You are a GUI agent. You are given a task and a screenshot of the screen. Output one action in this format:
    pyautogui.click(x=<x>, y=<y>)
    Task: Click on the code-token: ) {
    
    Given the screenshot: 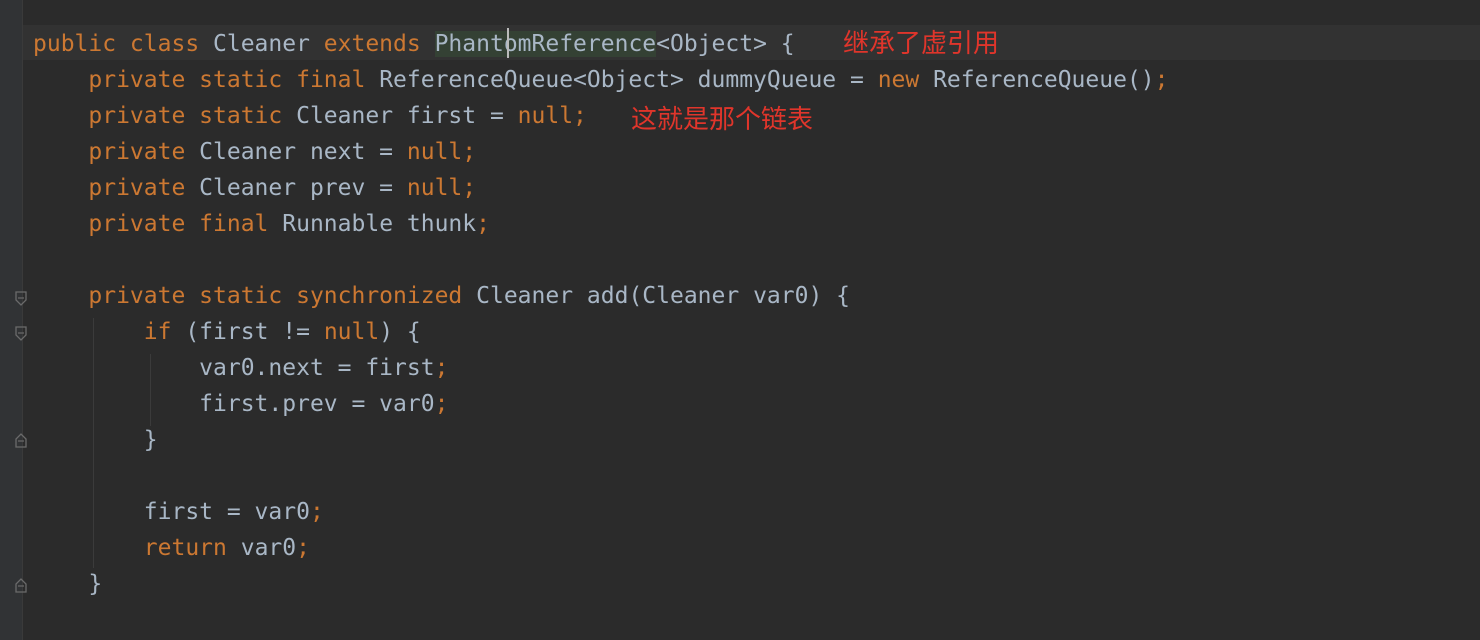 What is the action you would take?
    pyautogui.click(x=400, y=332)
    